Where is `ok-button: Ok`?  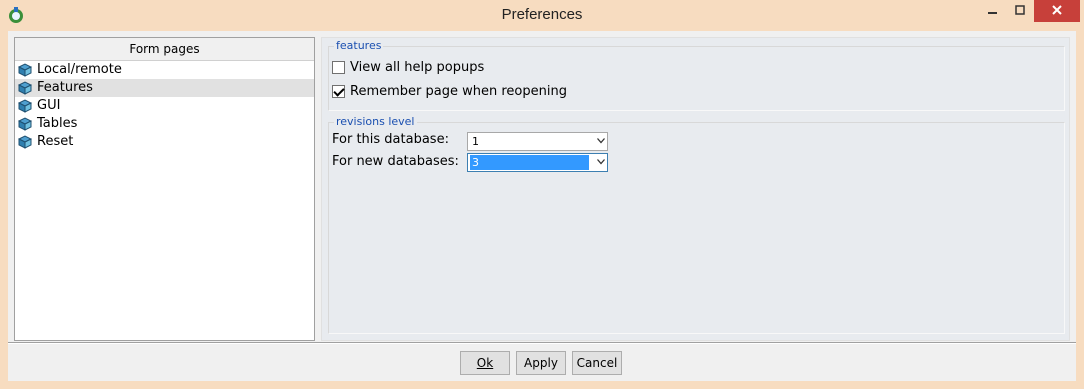
ok-button: Ok is located at coordinates (485, 363).